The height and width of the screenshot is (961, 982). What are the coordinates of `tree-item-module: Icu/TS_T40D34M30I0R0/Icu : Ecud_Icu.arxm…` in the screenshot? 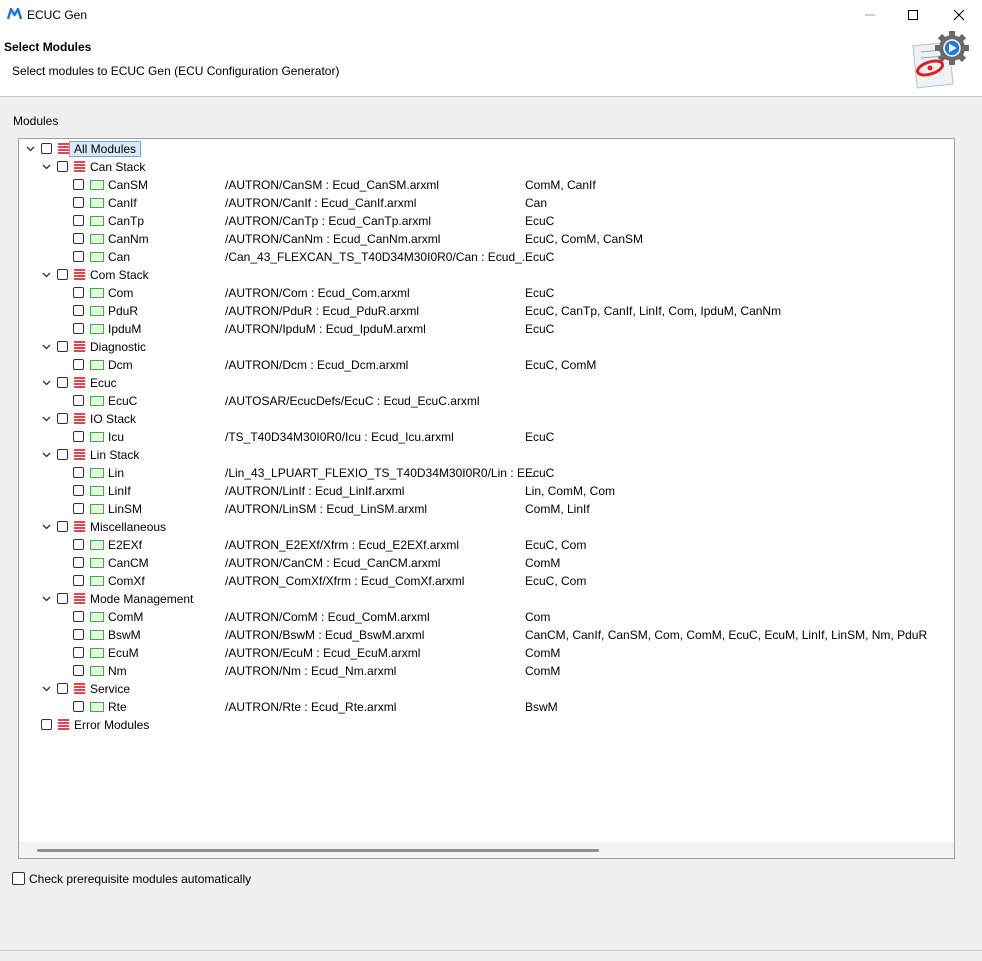 It's located at (486, 437).